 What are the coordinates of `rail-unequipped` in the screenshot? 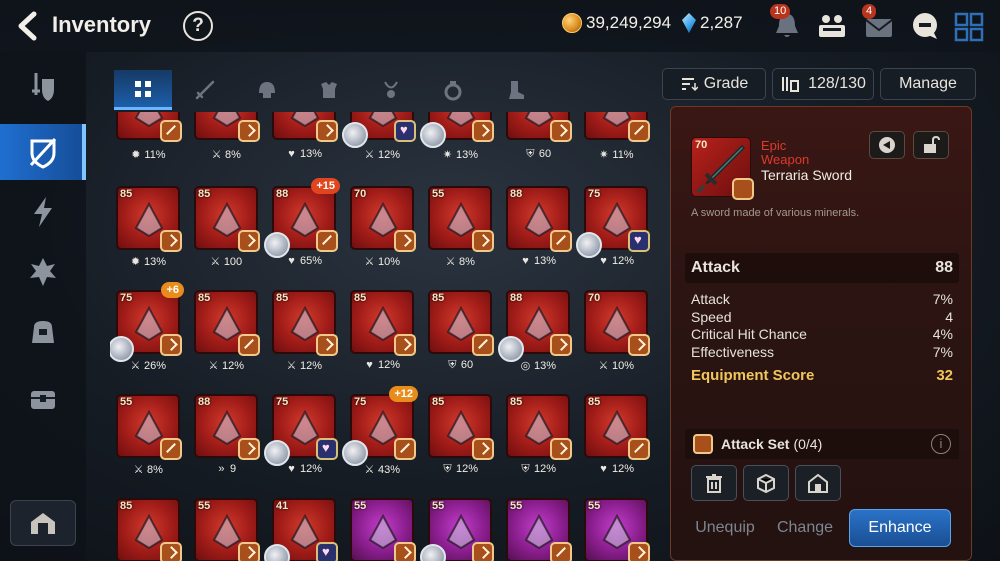 It's located at (43, 152).